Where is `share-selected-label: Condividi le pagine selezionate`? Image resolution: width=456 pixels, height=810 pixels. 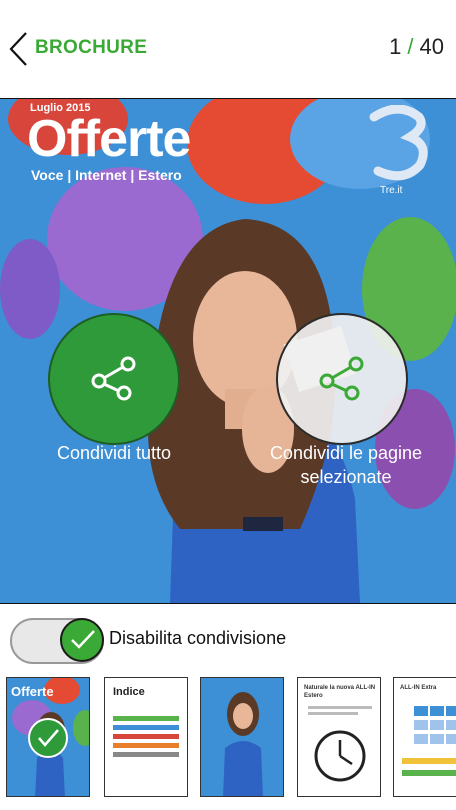
share-selected-label: Condividi le pagine selezionate is located at coordinates (346, 465).